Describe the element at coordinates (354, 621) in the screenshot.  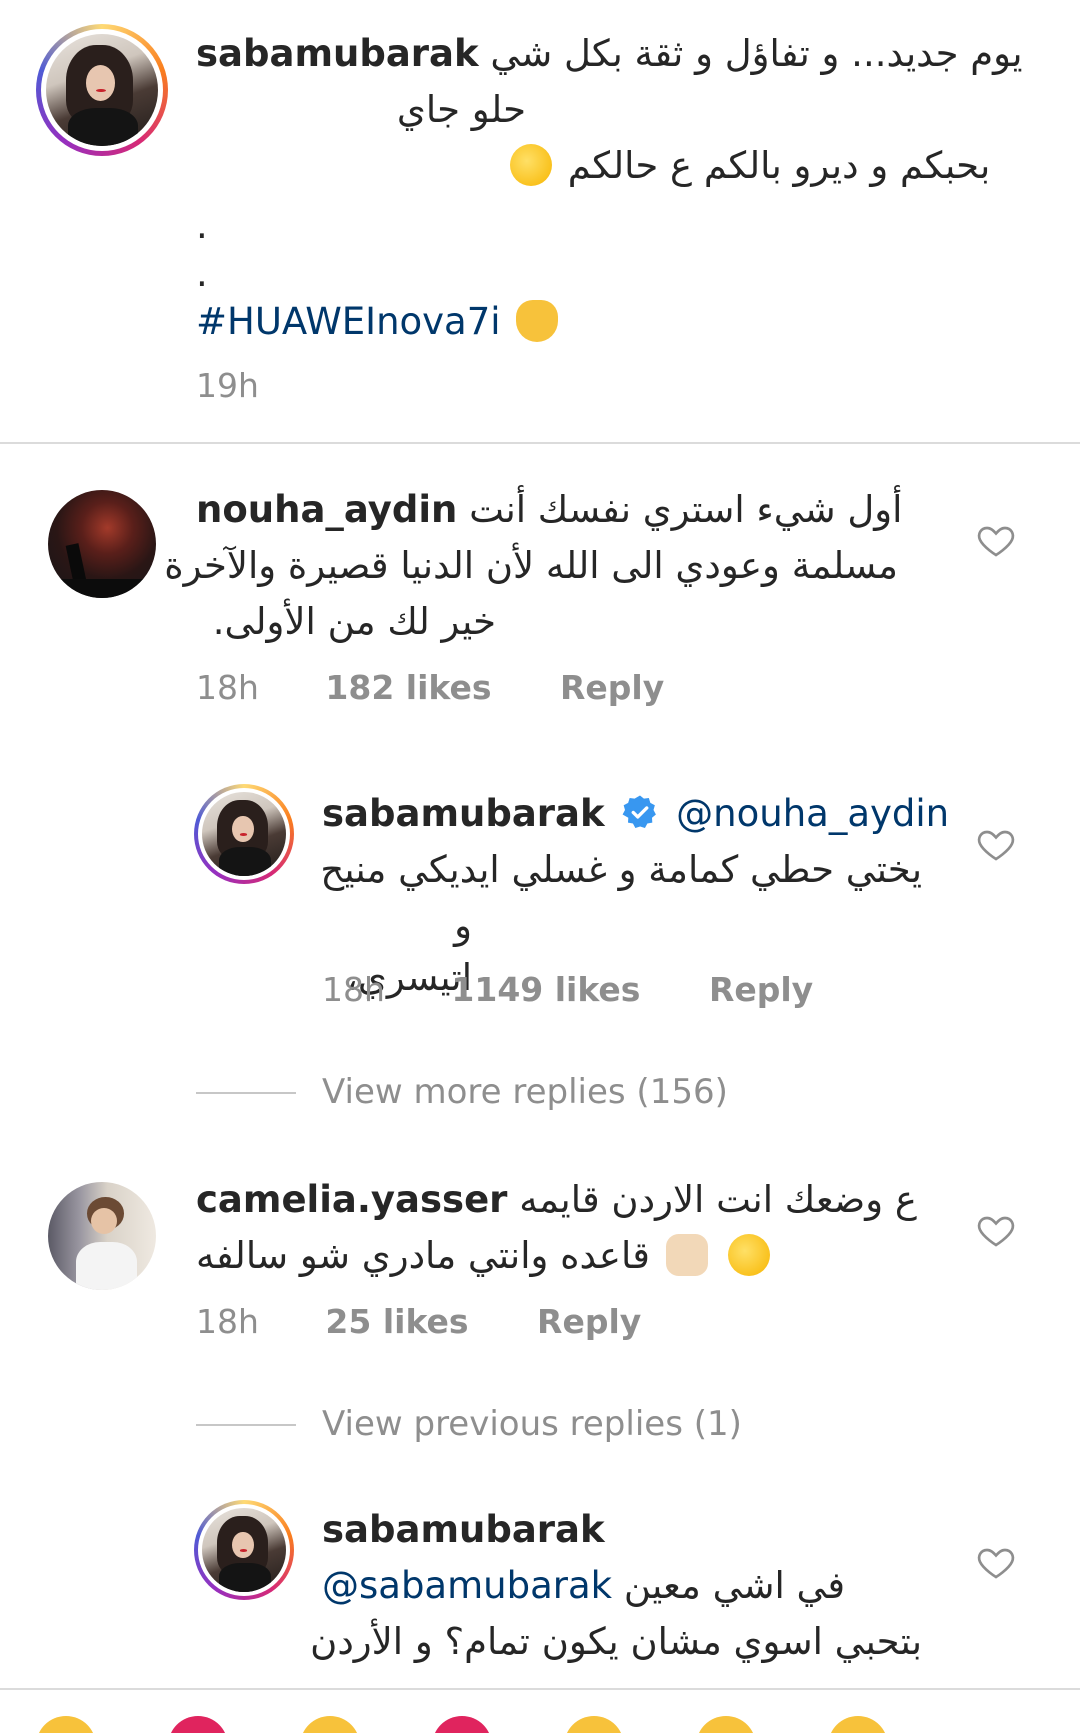
I see `comment-1-text-3: خير لك من الأولى.` at that location.